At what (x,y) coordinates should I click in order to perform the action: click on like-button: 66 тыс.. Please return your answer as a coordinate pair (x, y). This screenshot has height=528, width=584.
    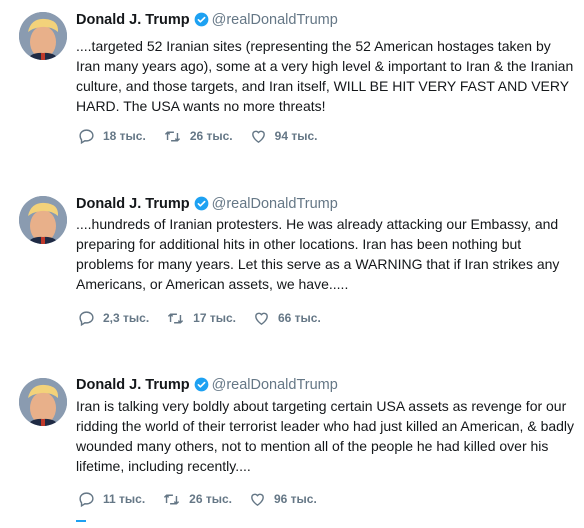
    Looking at the image, I should click on (287, 318).